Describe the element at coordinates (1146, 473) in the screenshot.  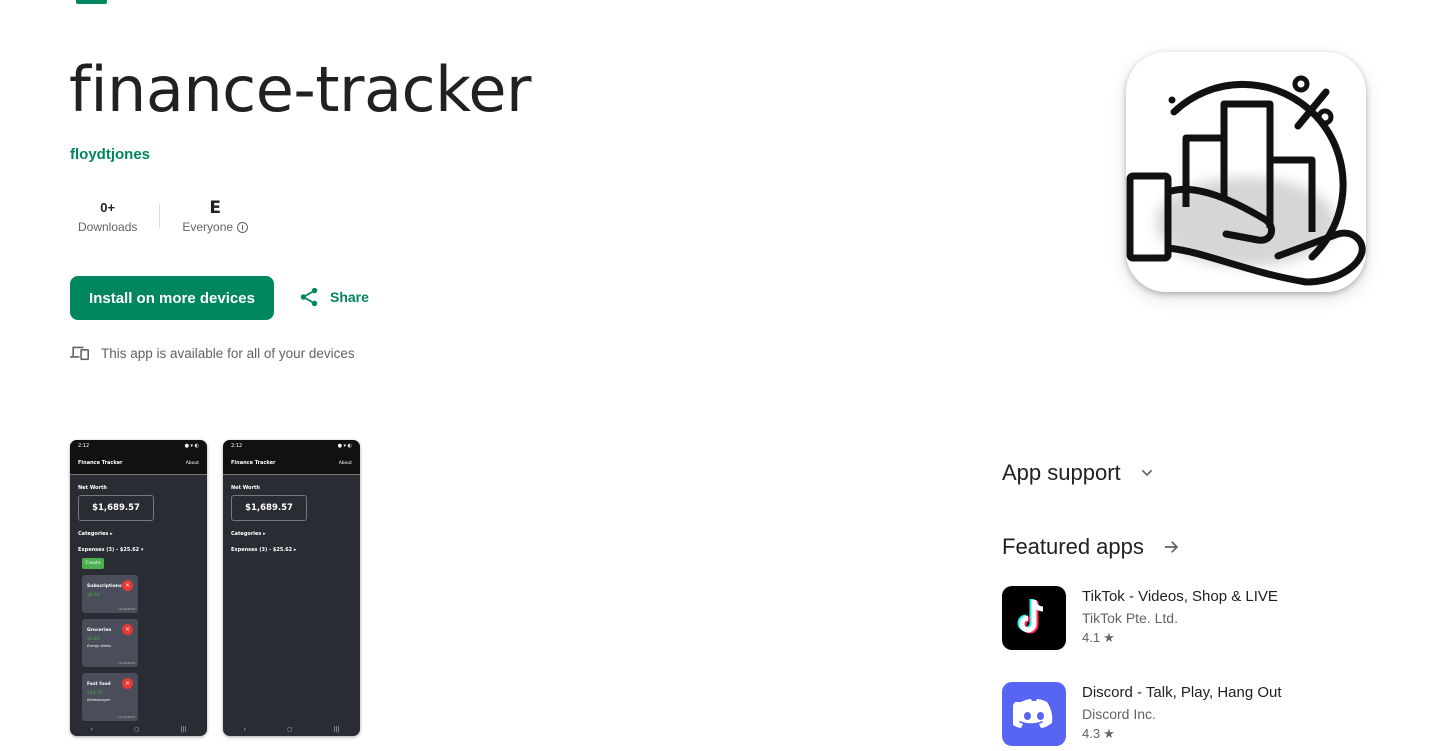
I see `chevron-down-icon` at that location.